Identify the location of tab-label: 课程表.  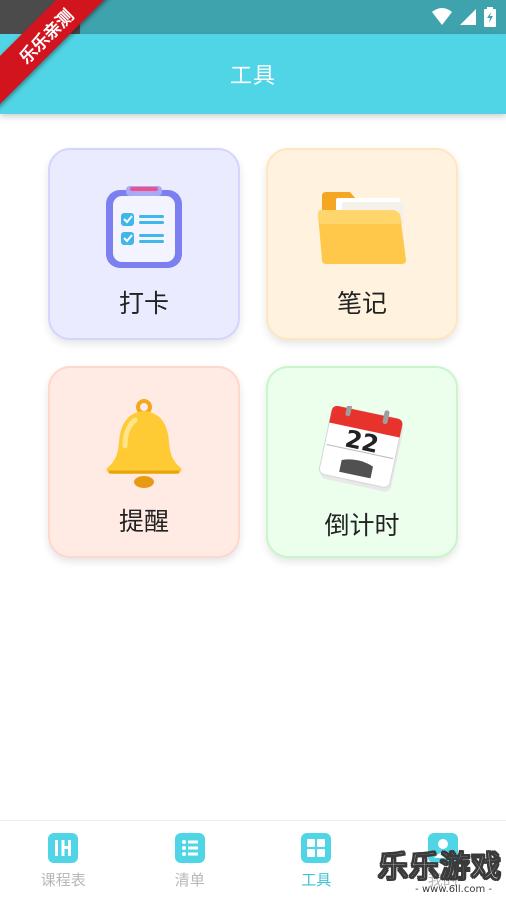
(63, 880).